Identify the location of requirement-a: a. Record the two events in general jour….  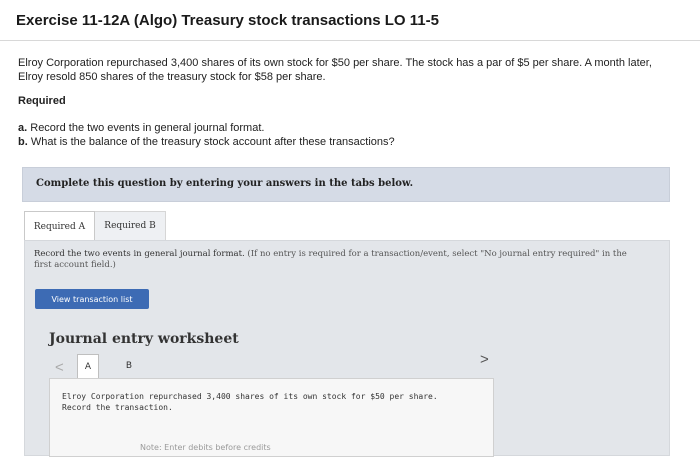
(206, 128).